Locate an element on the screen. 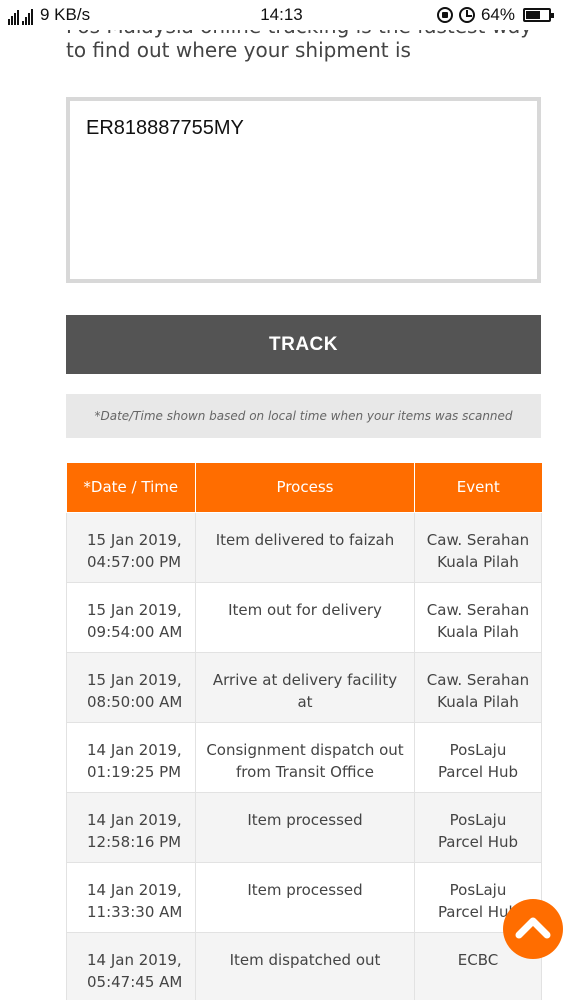 The width and height of the screenshot is (563, 1000). date-time-cell: 14 Jan 2019, 05:47:45 AM is located at coordinates (131, 965).